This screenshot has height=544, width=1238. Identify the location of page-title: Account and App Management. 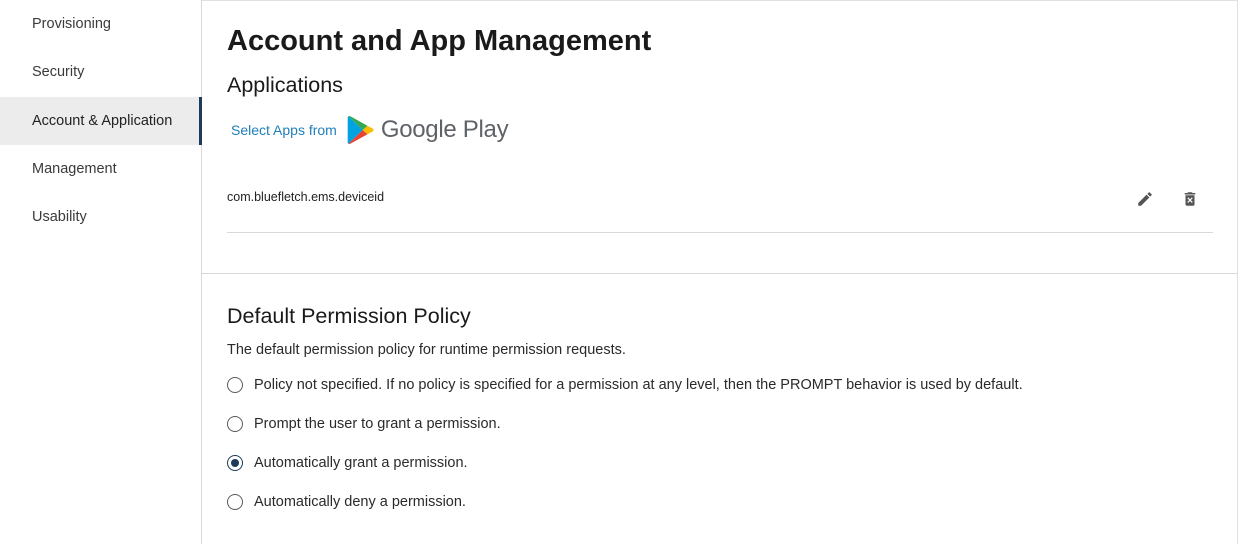
(439, 41).